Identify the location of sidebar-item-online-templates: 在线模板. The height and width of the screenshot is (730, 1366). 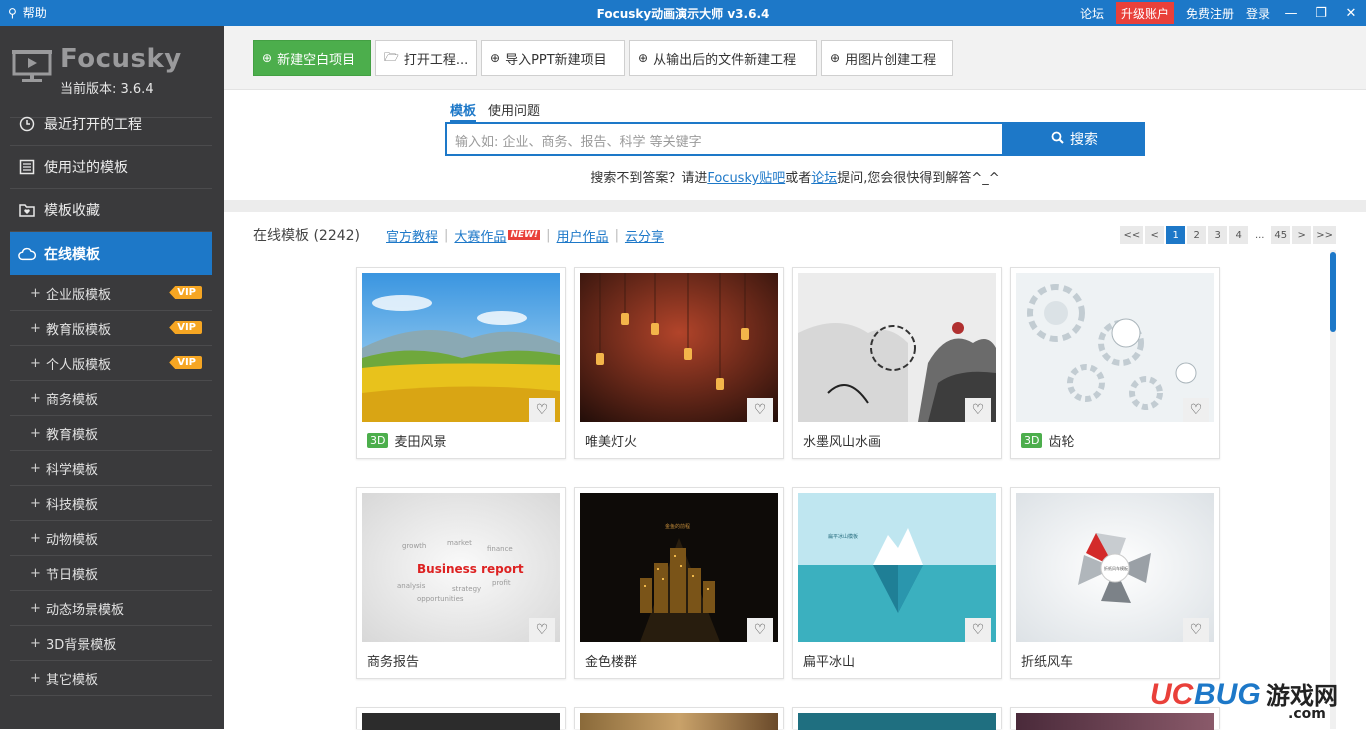
(111, 253).